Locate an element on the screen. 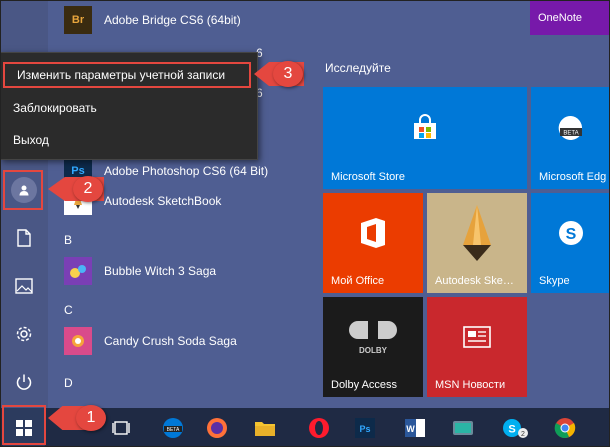  list-item-candy-crush: Candy Crush Soda Saga is located at coordinates (179, 341).